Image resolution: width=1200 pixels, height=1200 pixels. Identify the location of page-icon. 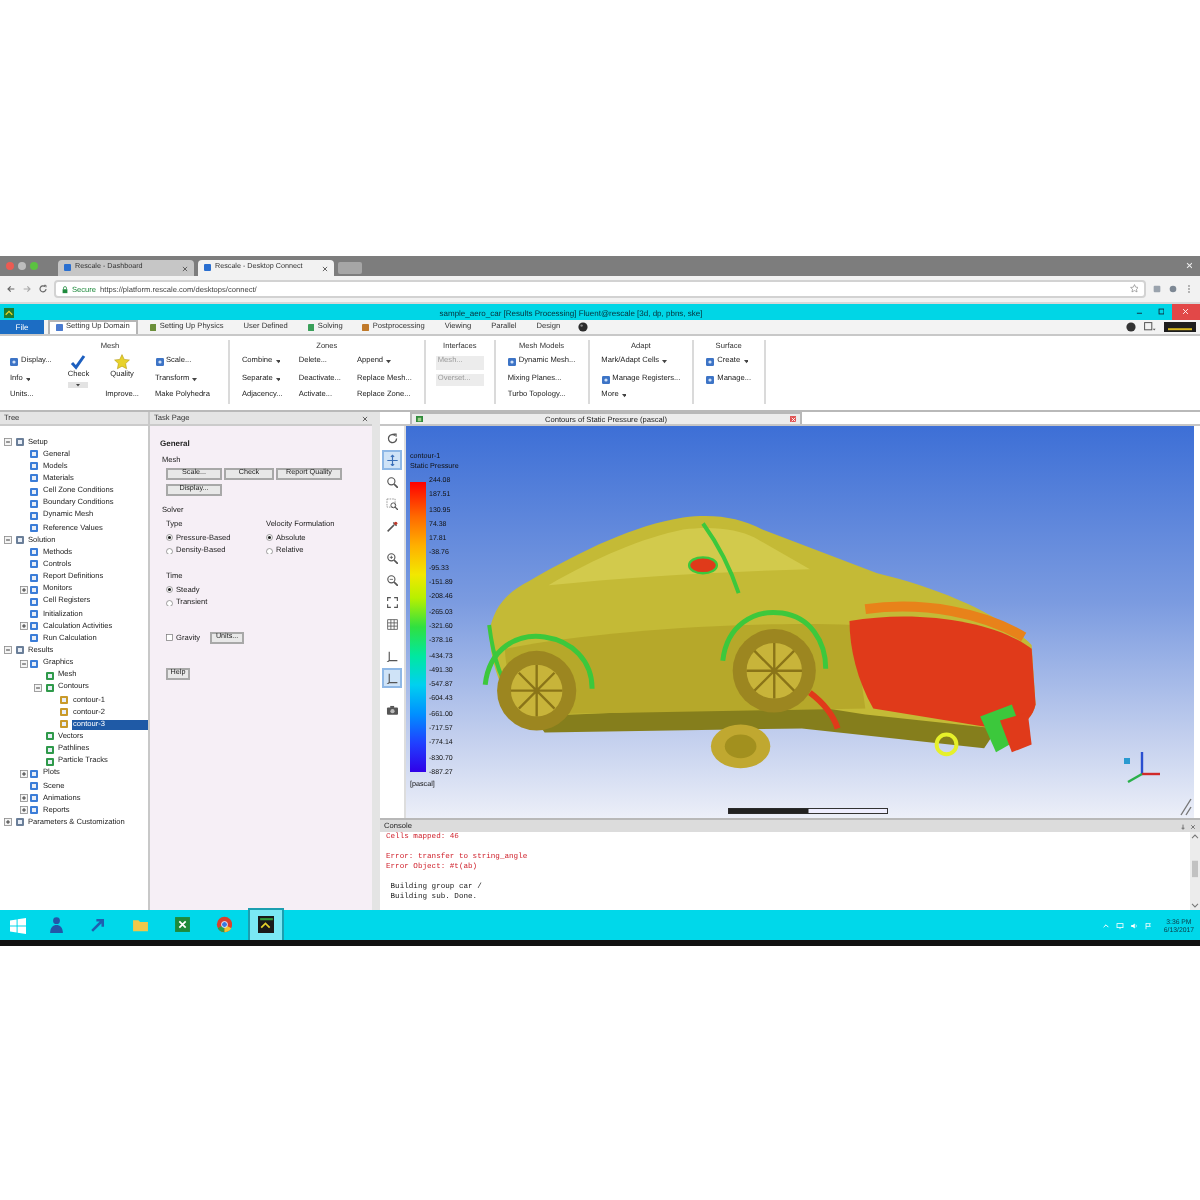
(207, 268).